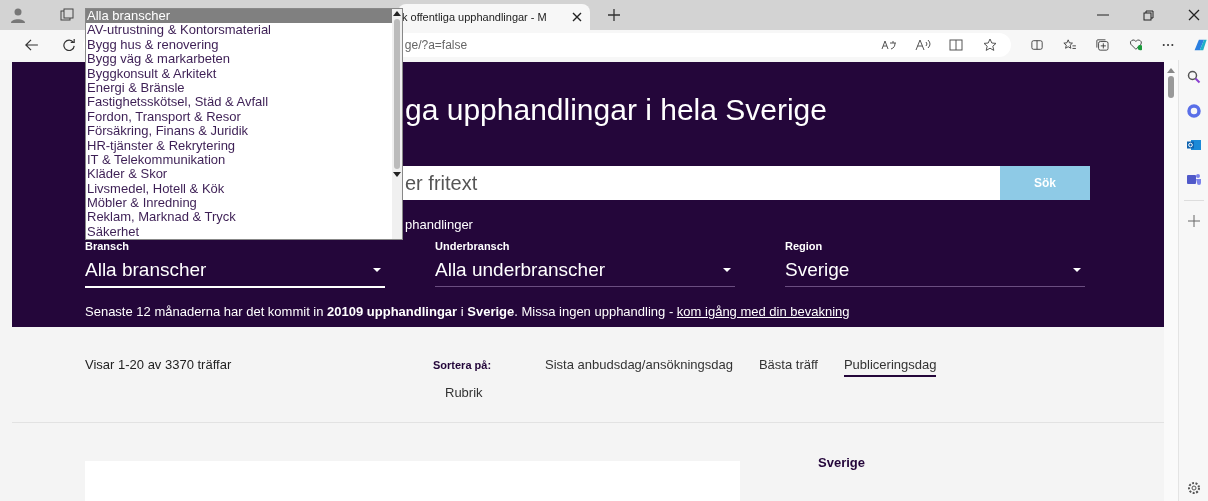 Image resolution: width=1208 pixels, height=501 pixels. I want to click on restore-icon, so click(1148, 15).